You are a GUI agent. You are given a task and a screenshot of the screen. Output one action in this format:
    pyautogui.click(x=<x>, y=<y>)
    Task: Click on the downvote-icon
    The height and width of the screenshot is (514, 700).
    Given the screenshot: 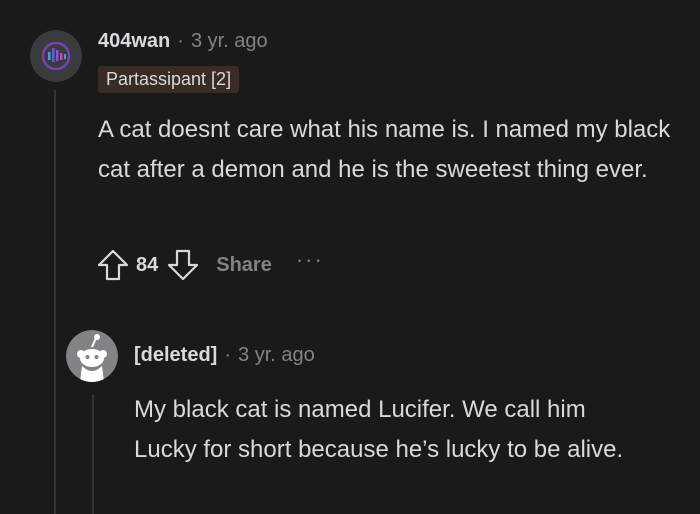 What is the action you would take?
    pyautogui.click(x=183, y=265)
    